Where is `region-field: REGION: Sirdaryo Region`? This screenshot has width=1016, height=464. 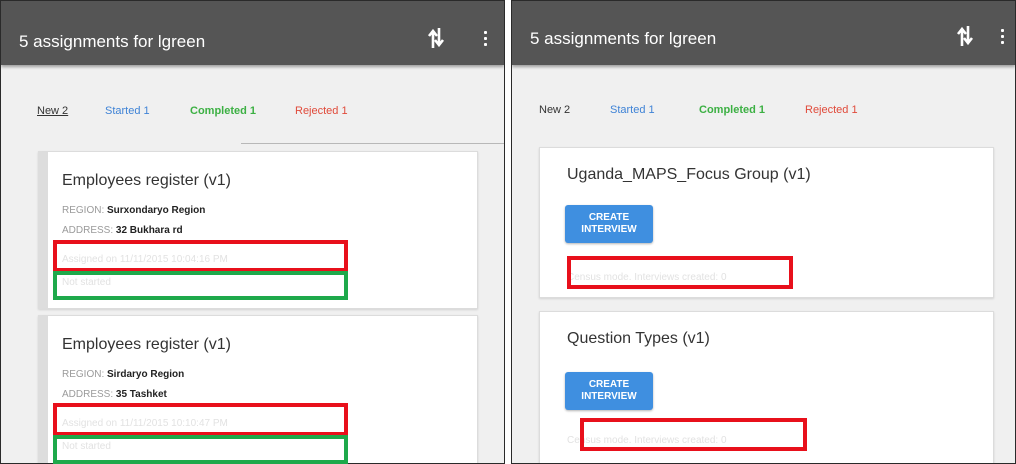 region-field: REGION: Sirdaryo Region is located at coordinates (123, 374).